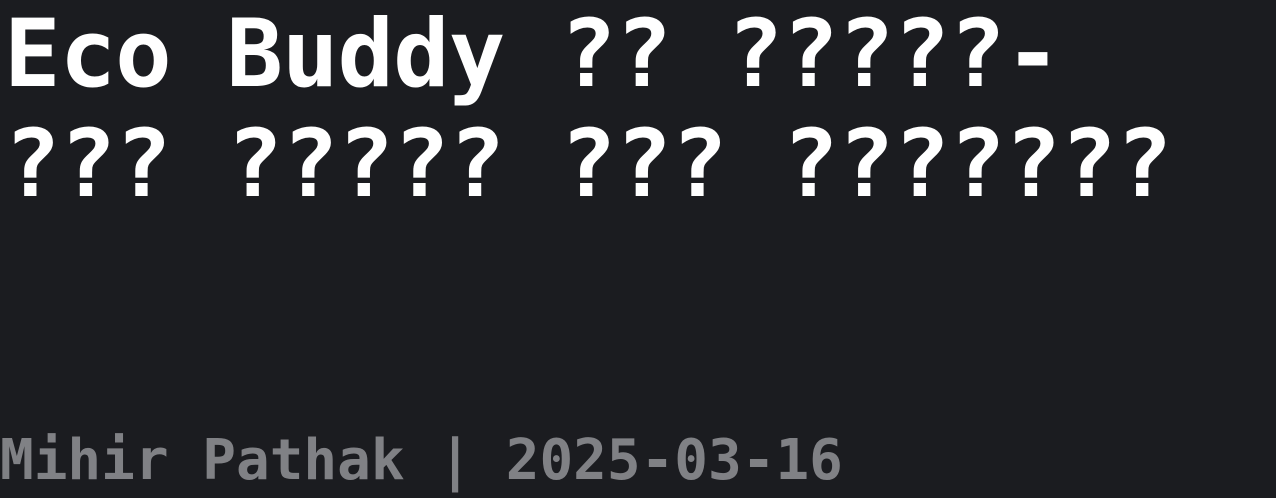  I want to click on post-date: 2025-03-16, so click(674, 460).